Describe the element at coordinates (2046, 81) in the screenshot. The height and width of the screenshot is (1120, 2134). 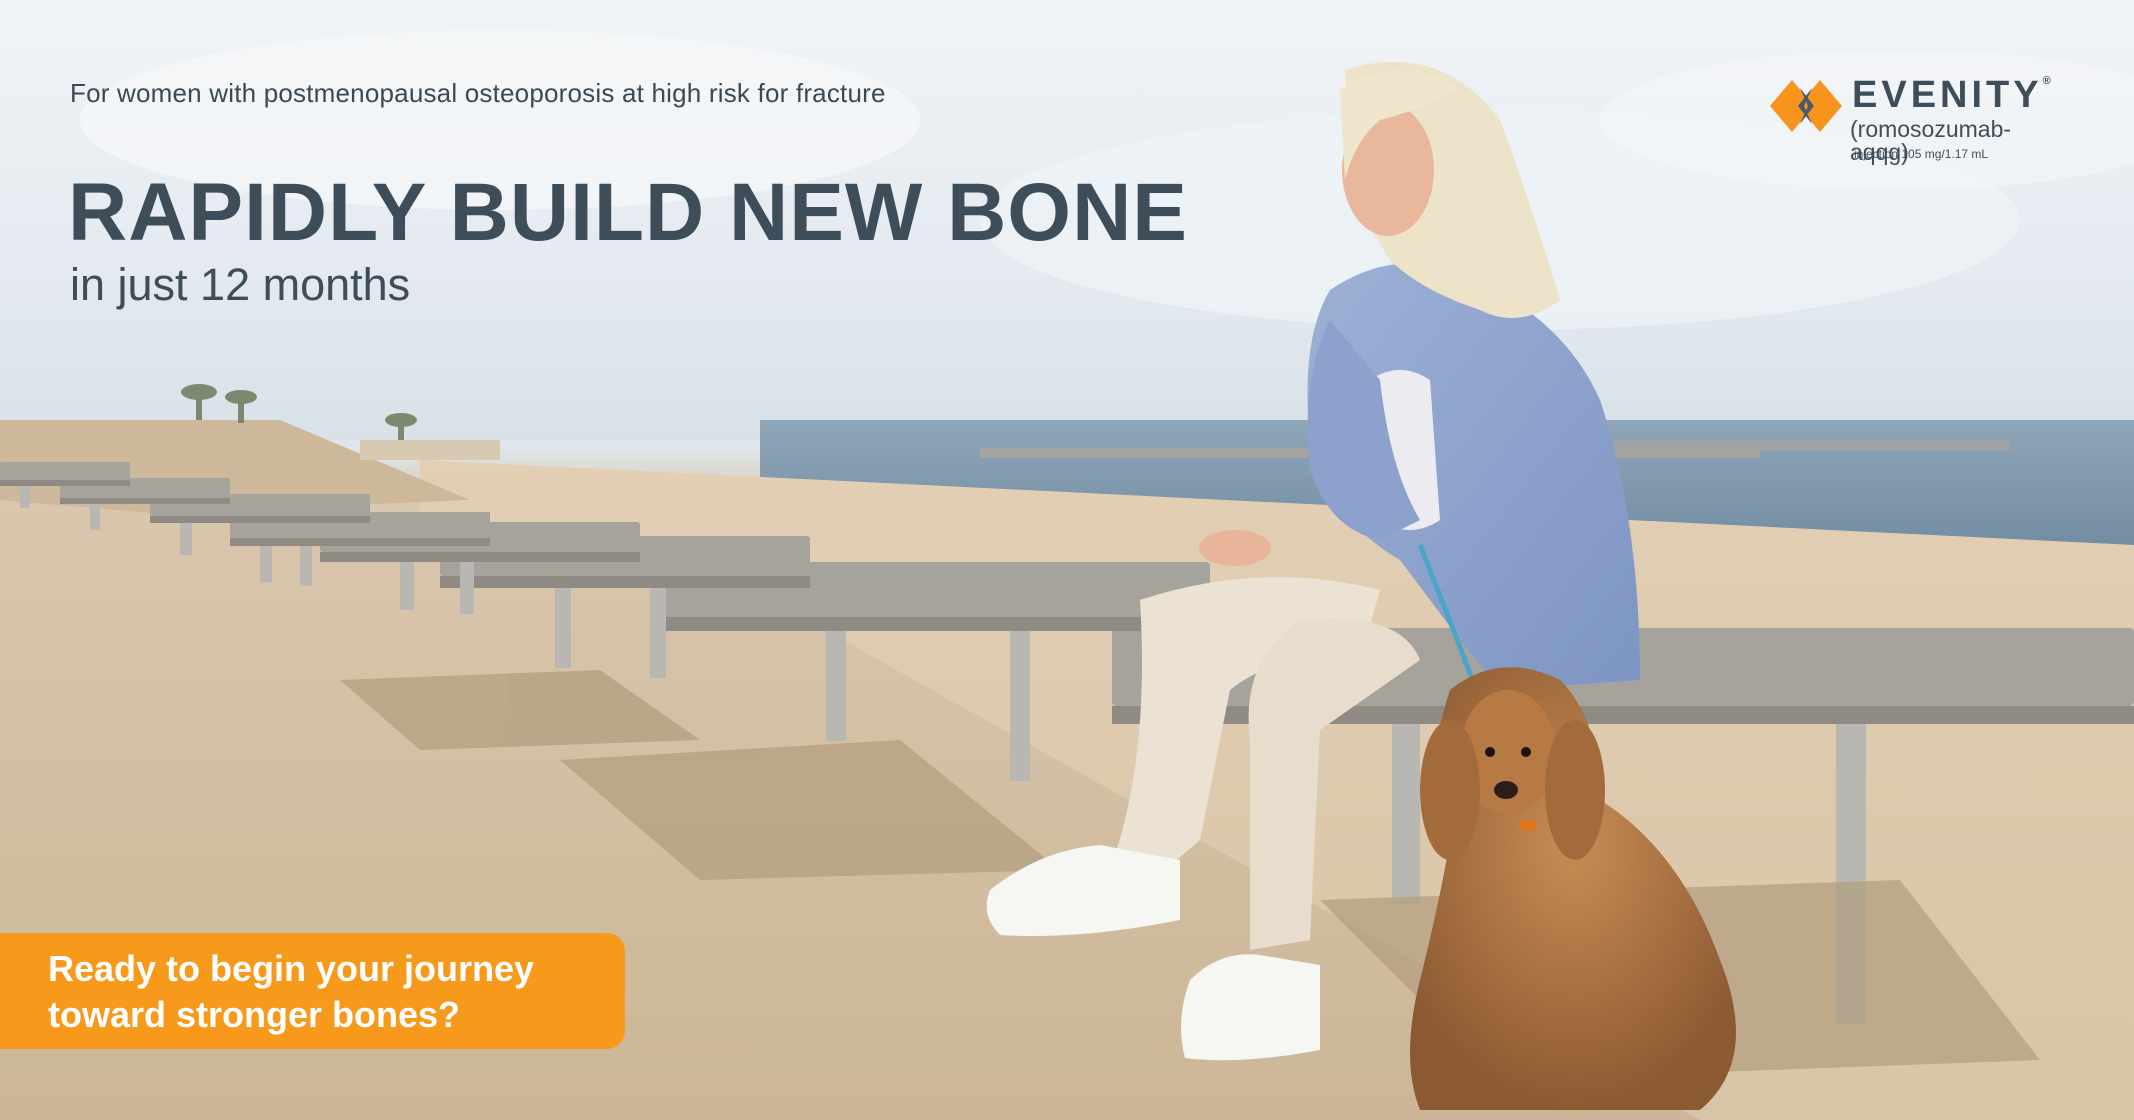
I see `registered-mark: ®` at that location.